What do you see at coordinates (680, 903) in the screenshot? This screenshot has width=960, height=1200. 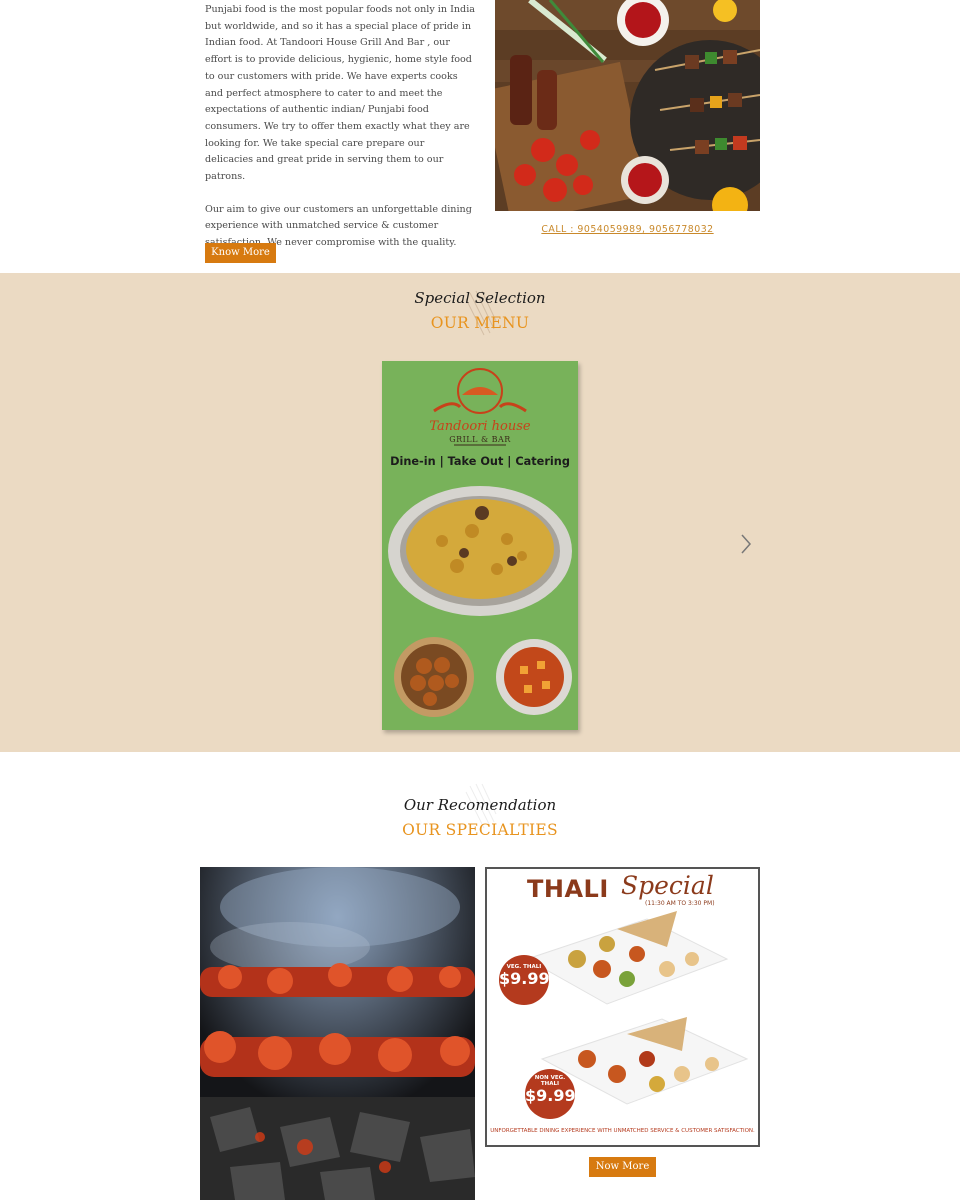 I see `thali-time: (11:30 AM TO 3:30 PM)` at bounding box center [680, 903].